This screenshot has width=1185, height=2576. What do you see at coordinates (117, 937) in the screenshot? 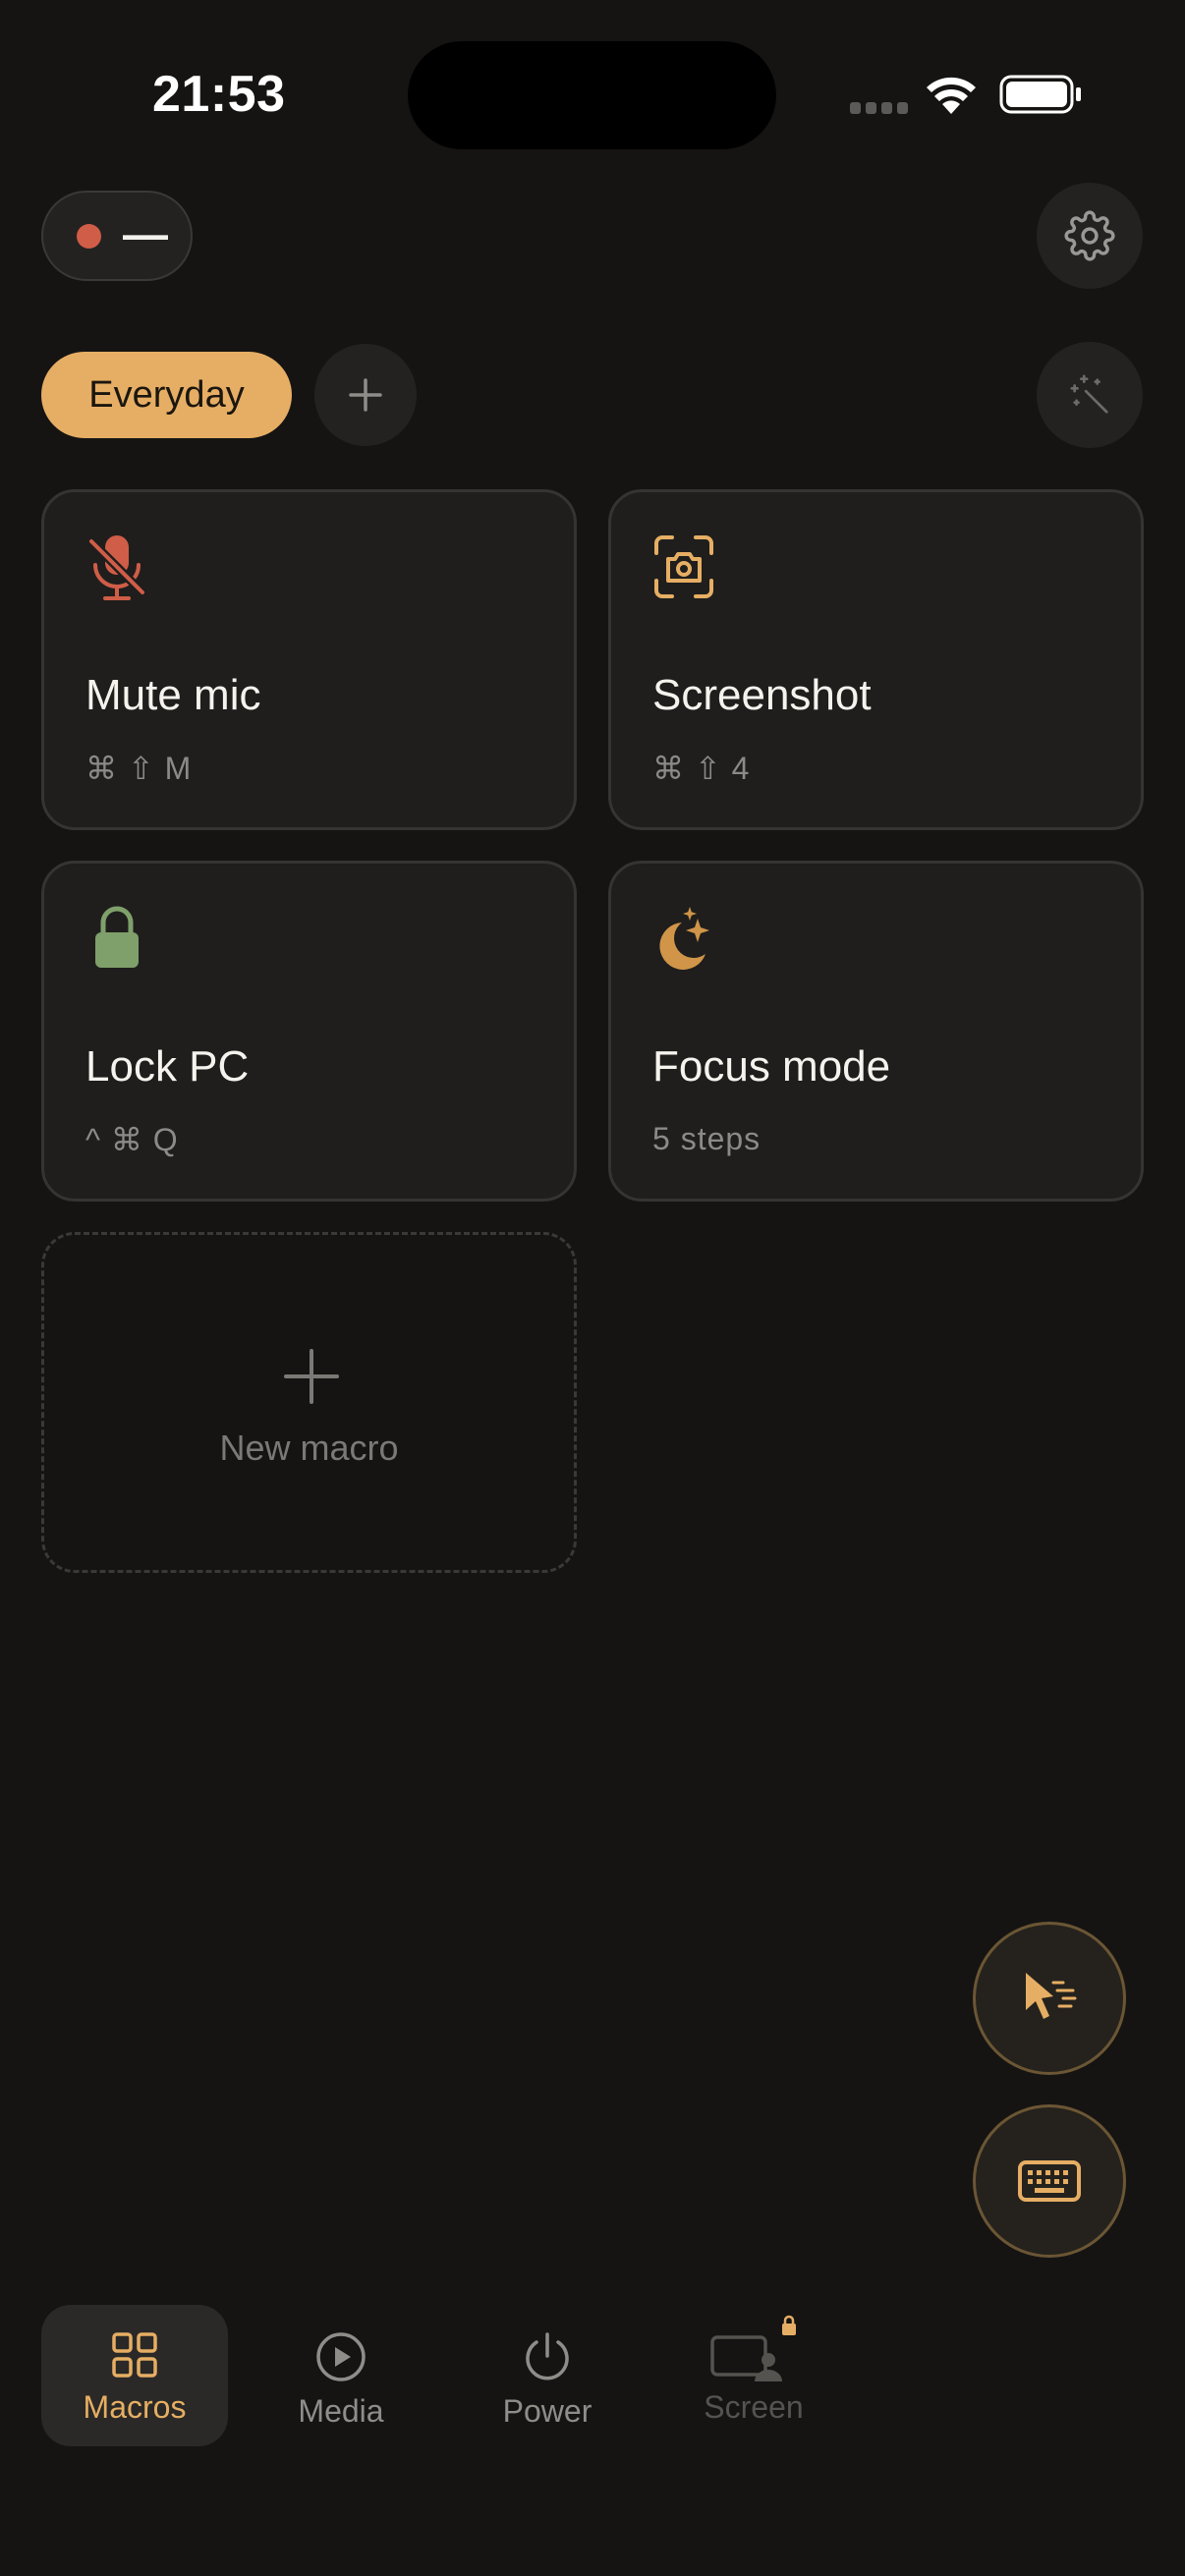
I see `lock-icon` at bounding box center [117, 937].